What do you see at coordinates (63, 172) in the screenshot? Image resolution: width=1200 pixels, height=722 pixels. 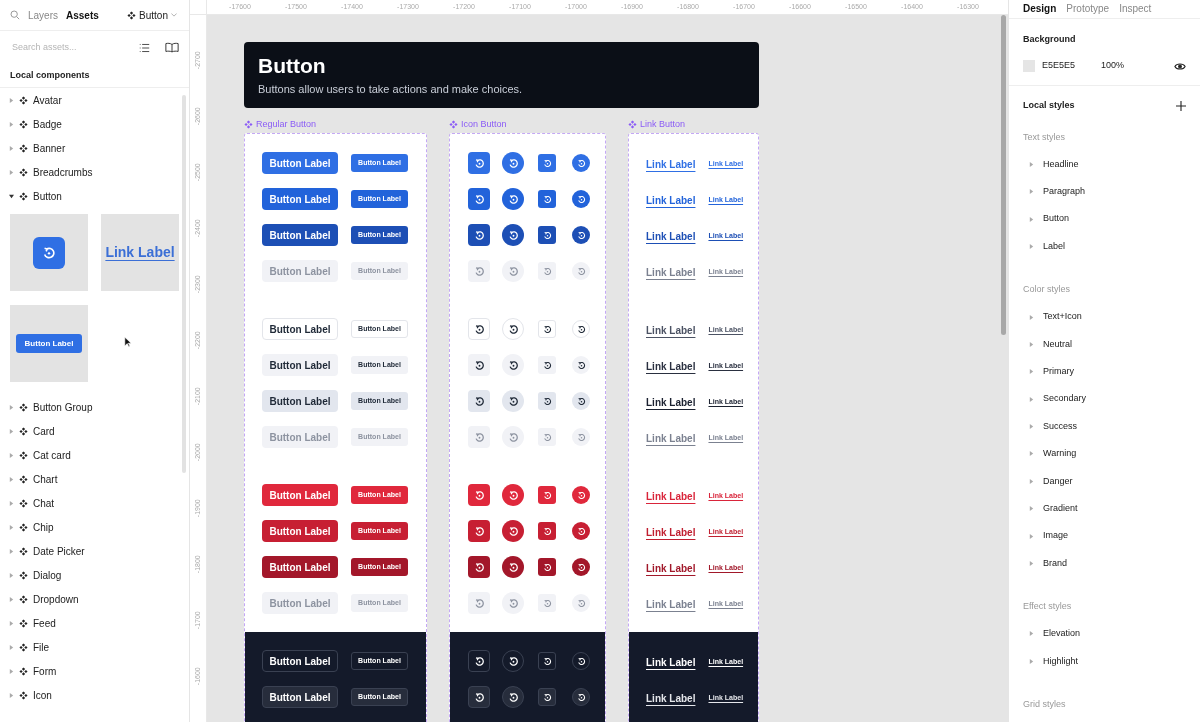 I see `component-item: Breadcrumbs` at bounding box center [63, 172].